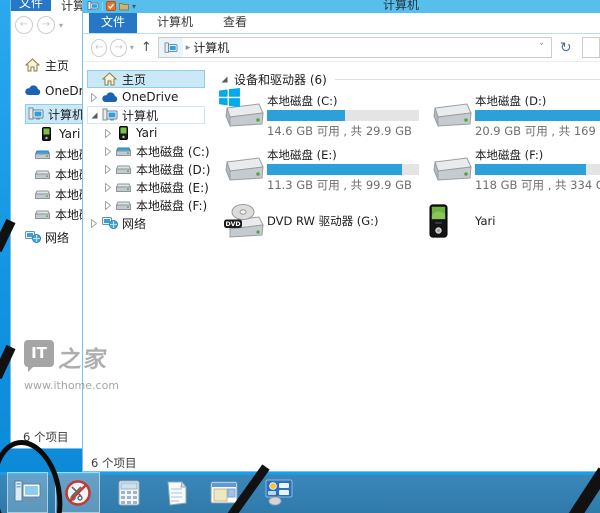 Image resolution: width=600 pixels, height=513 pixels. What do you see at coordinates (339, 131) in the screenshot?
I see `drive-details: 14.6 GB 可用 , 共 29.9 GB` at bounding box center [339, 131].